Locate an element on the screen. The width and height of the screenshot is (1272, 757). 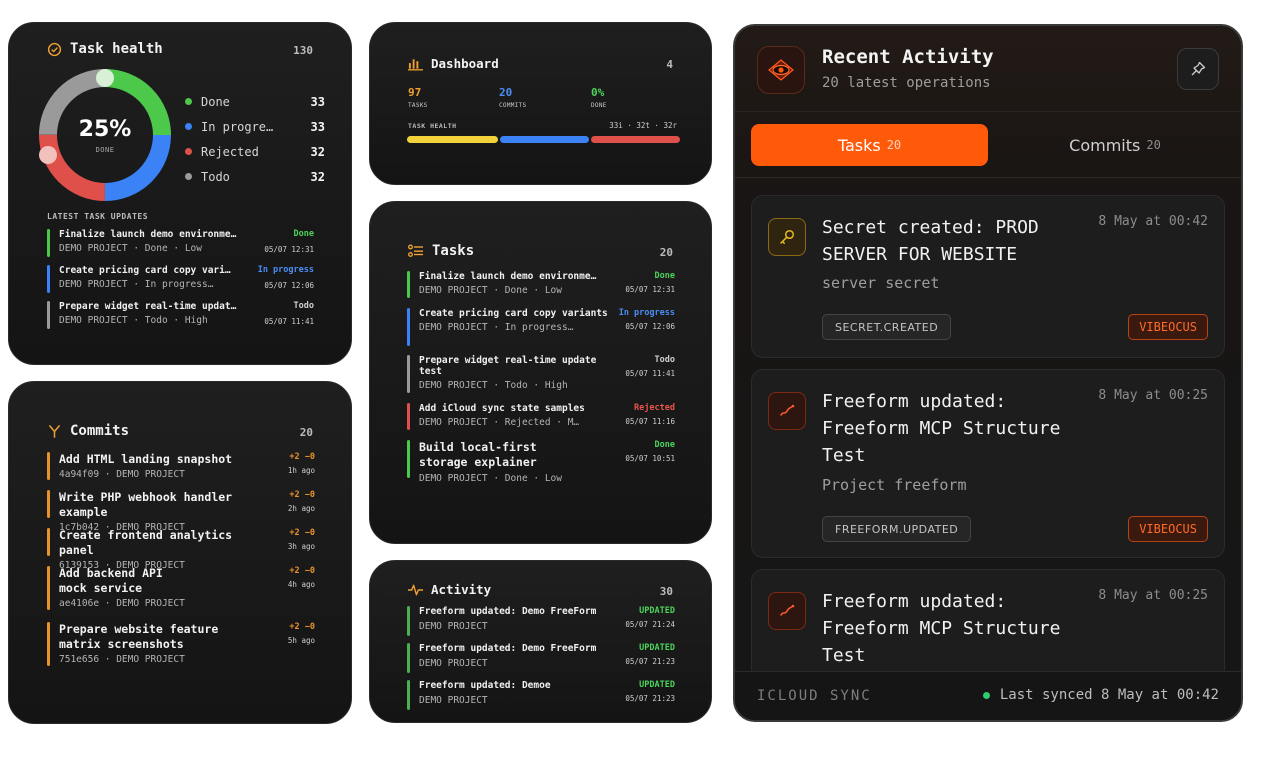
task-update-status: In progress is located at coordinates (285, 270).